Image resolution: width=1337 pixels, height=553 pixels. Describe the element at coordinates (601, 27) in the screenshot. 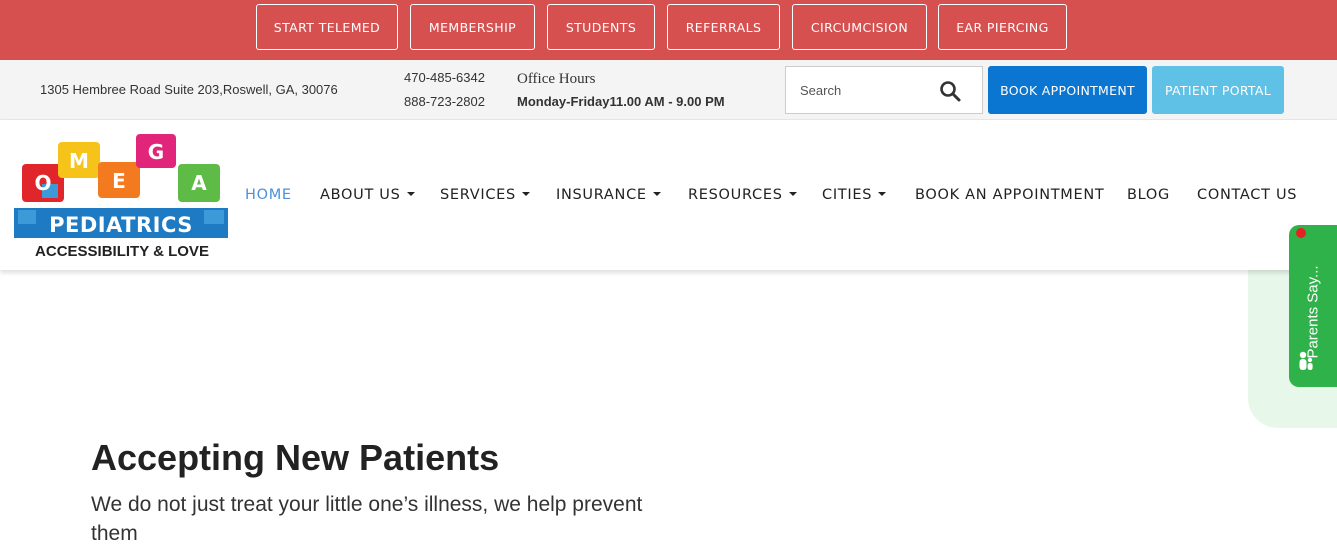

I see `students-button: STUDENTS` at that location.